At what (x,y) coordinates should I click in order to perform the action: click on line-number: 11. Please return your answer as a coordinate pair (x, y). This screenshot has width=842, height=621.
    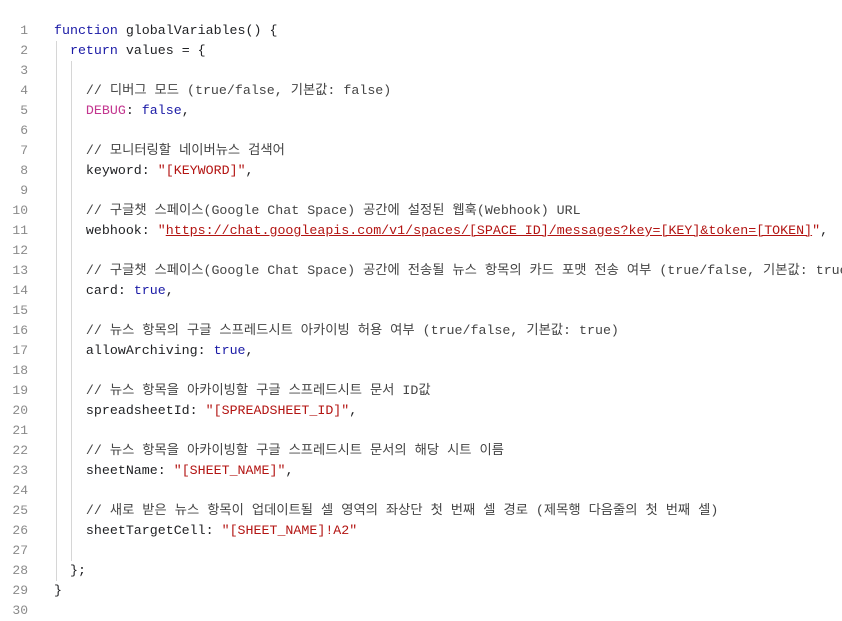
    Looking at the image, I should click on (20, 230).